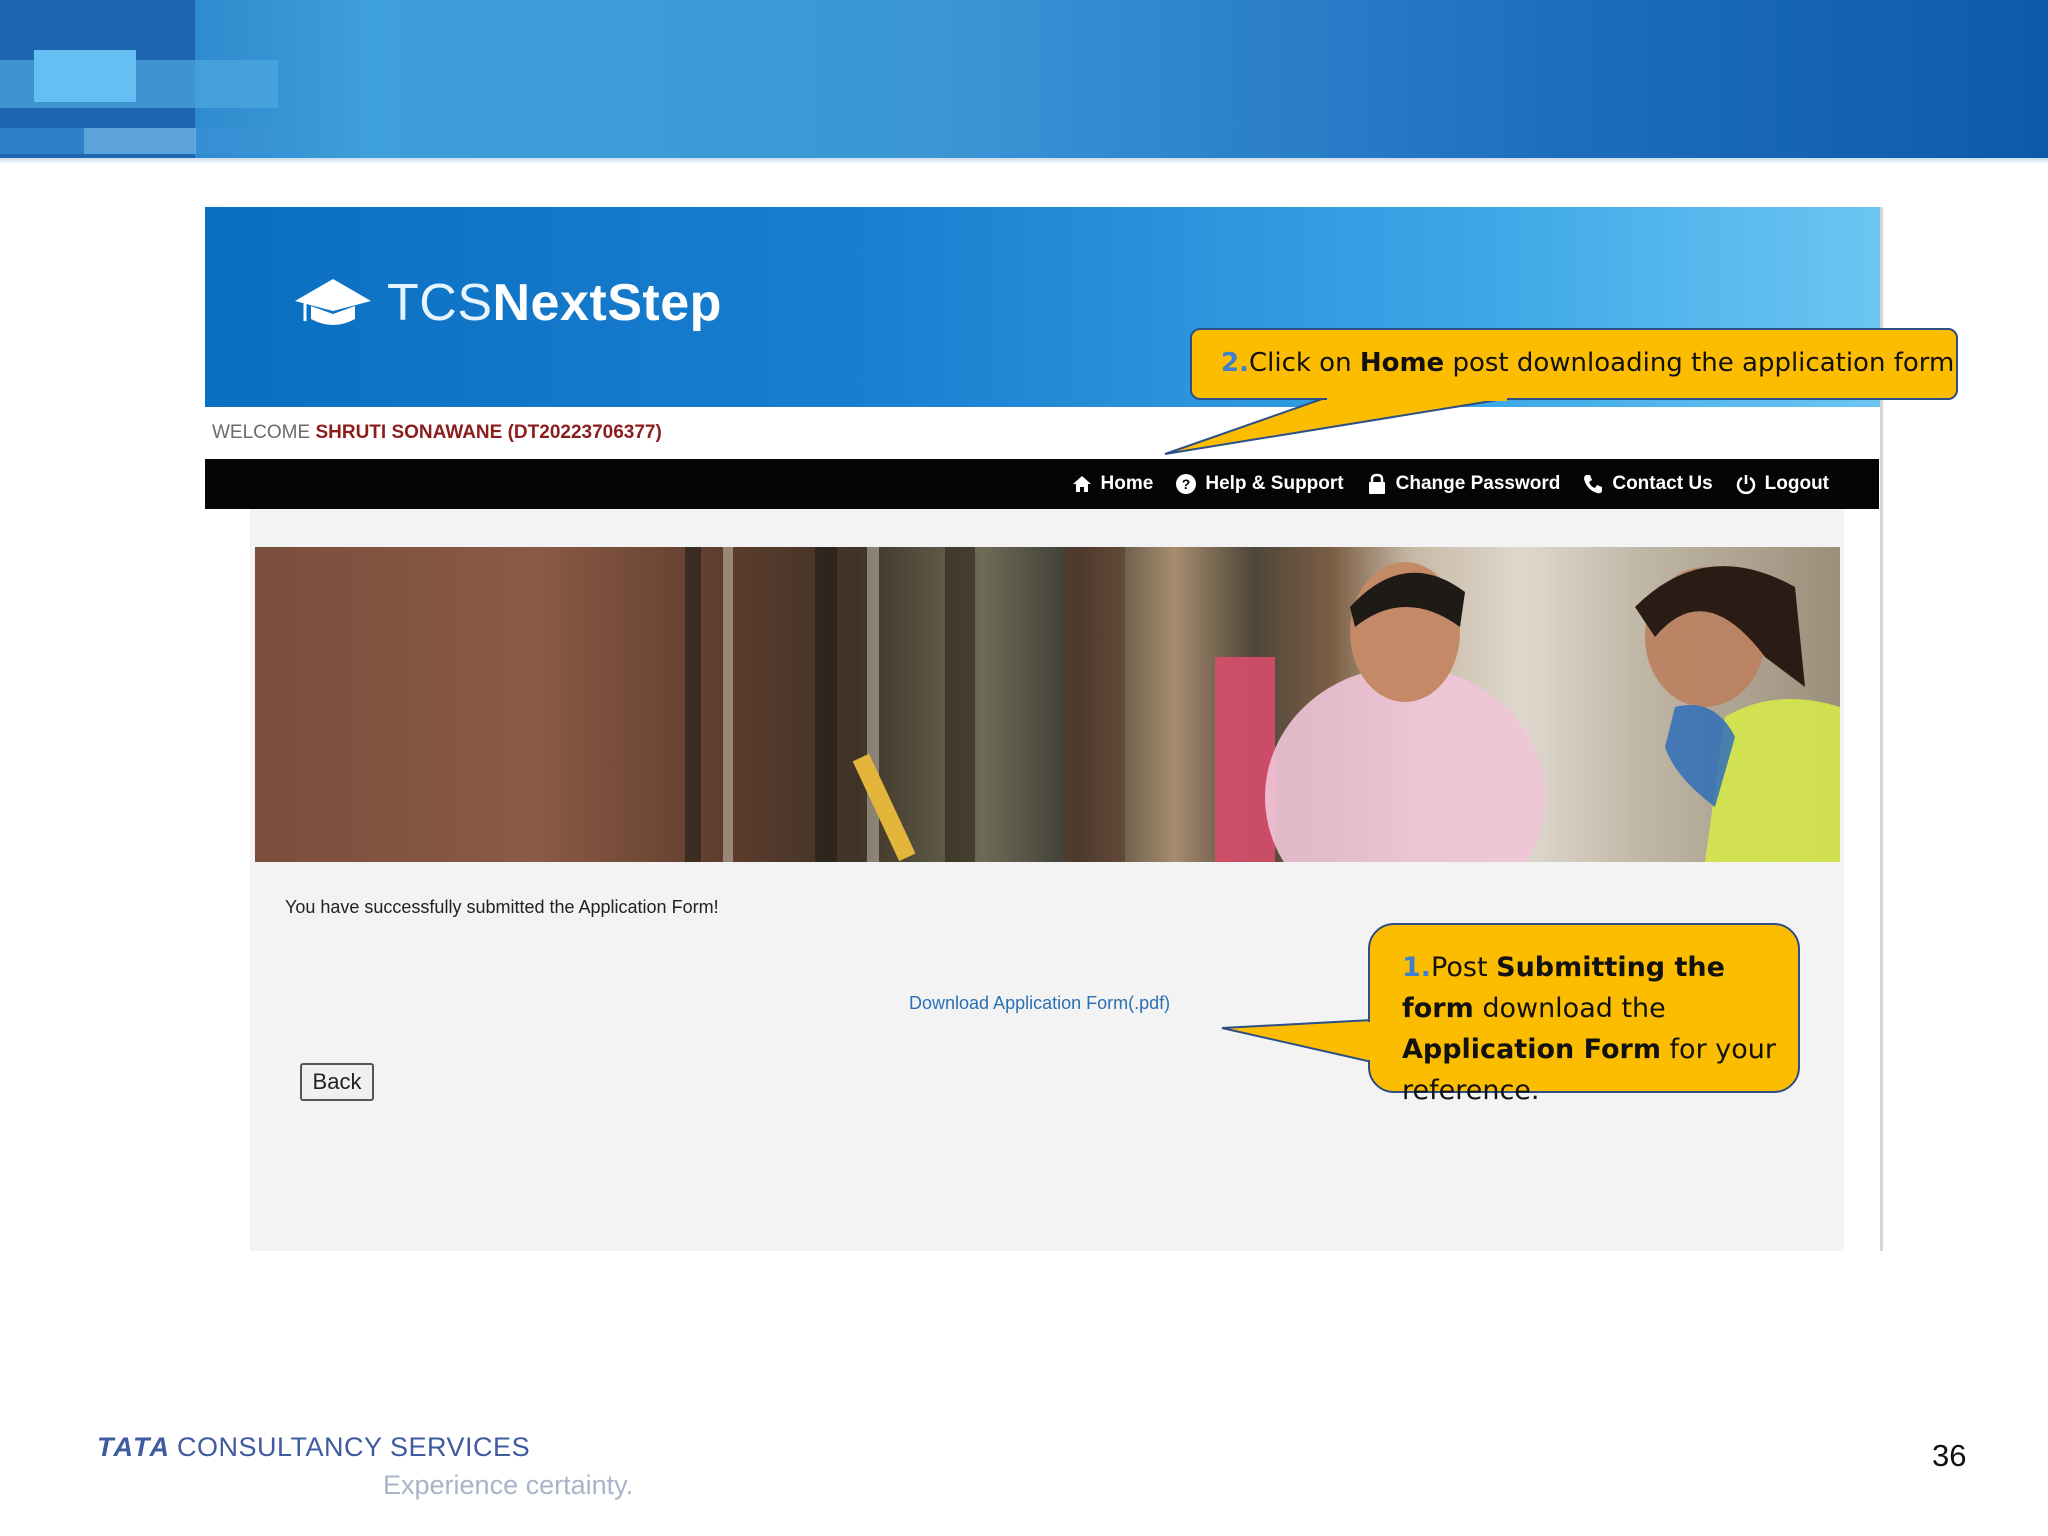 Image resolution: width=2048 pixels, height=1536 pixels. I want to click on nav-home-label: Home, so click(1127, 483).